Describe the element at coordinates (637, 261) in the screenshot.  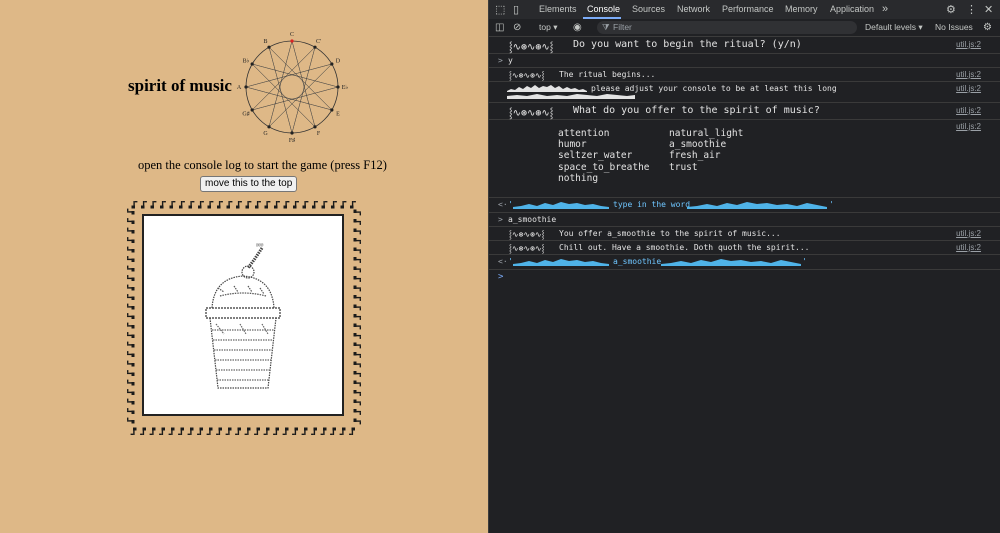
I see `return-text: a_smoothie` at that location.